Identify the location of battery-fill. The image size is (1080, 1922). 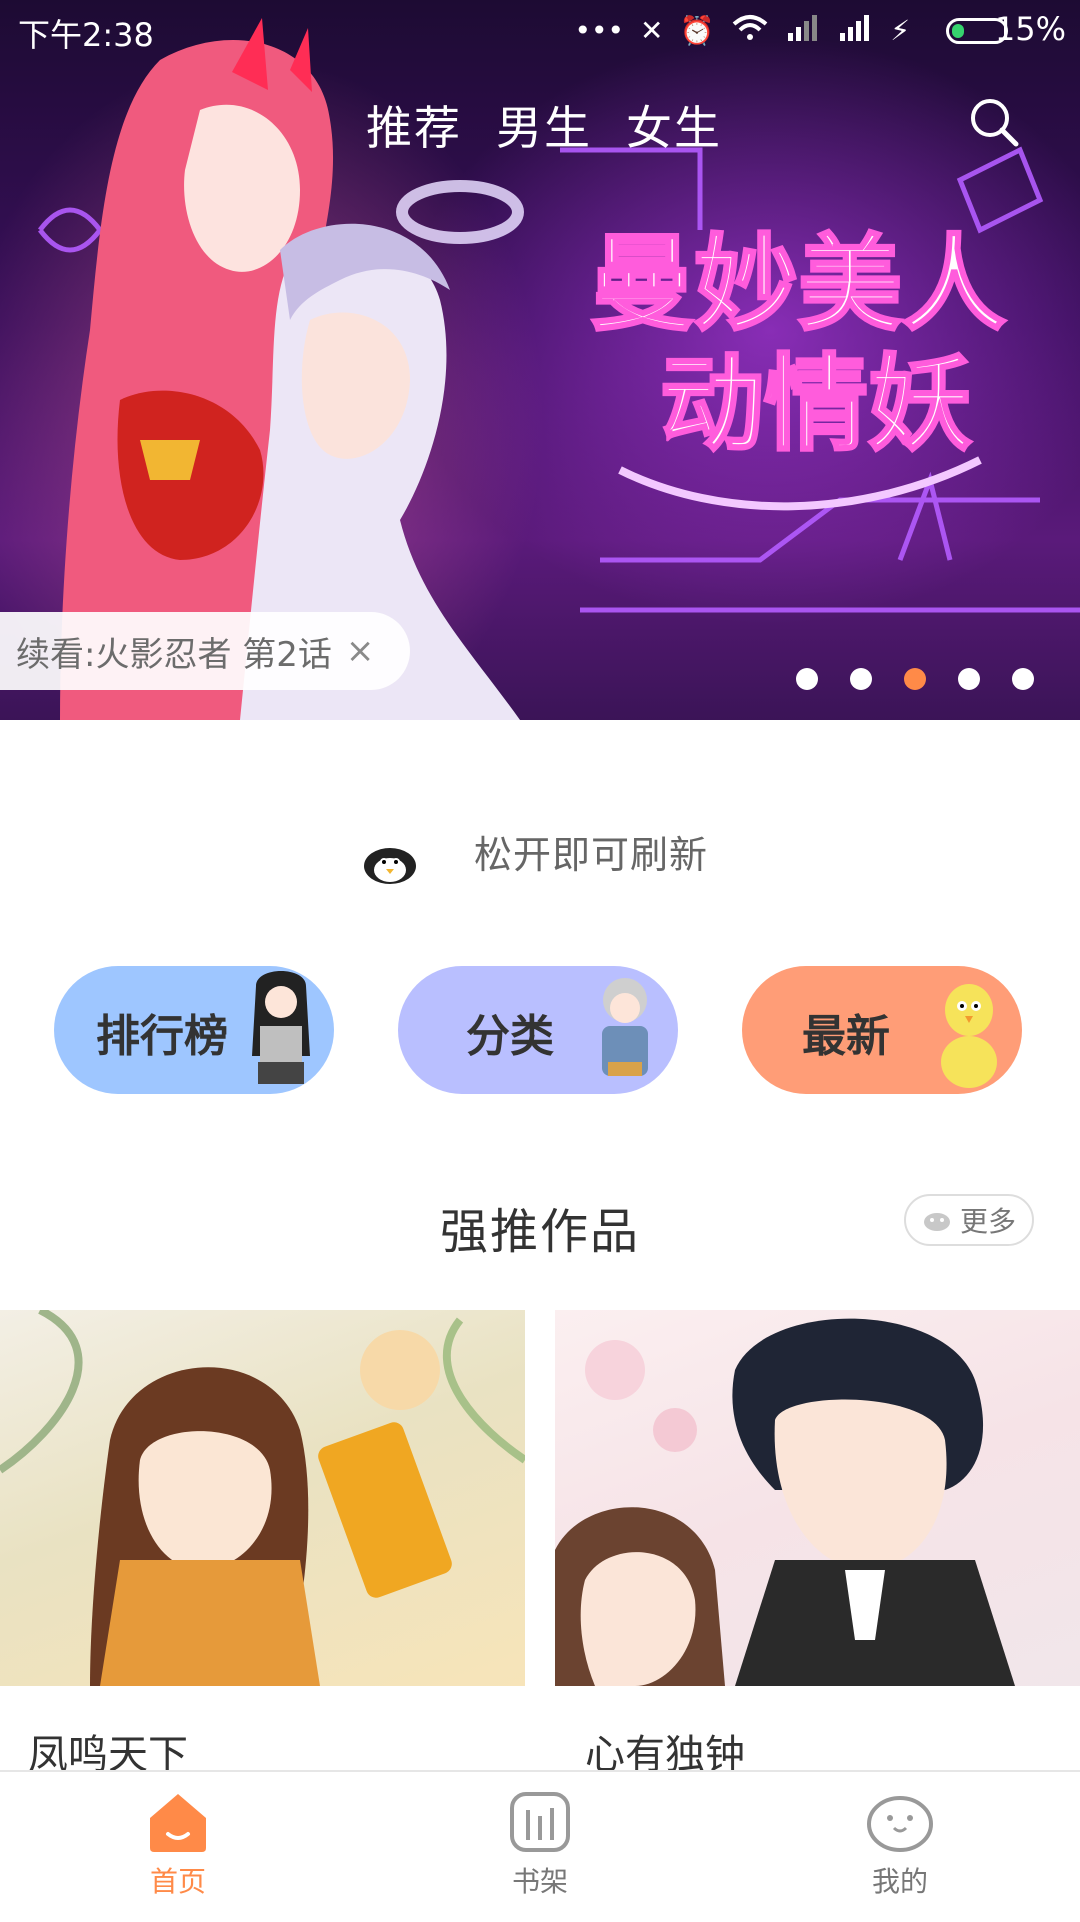
(958, 31).